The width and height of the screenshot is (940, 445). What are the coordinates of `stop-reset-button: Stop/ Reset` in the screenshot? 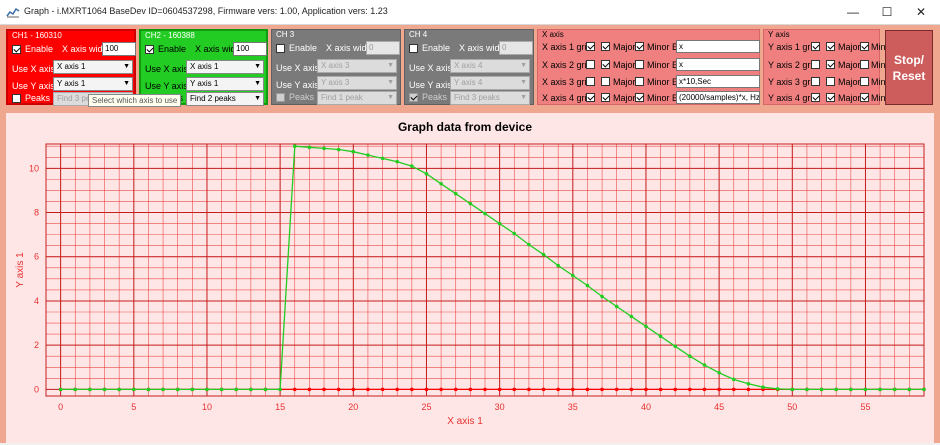 It's located at (909, 67).